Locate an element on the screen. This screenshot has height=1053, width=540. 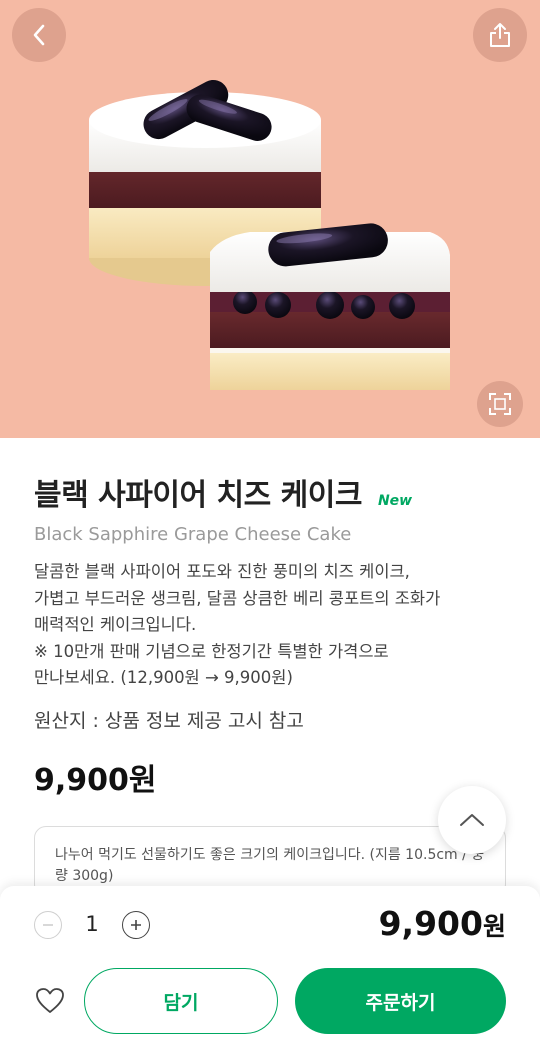
chevron-left-icon is located at coordinates (39, 35).